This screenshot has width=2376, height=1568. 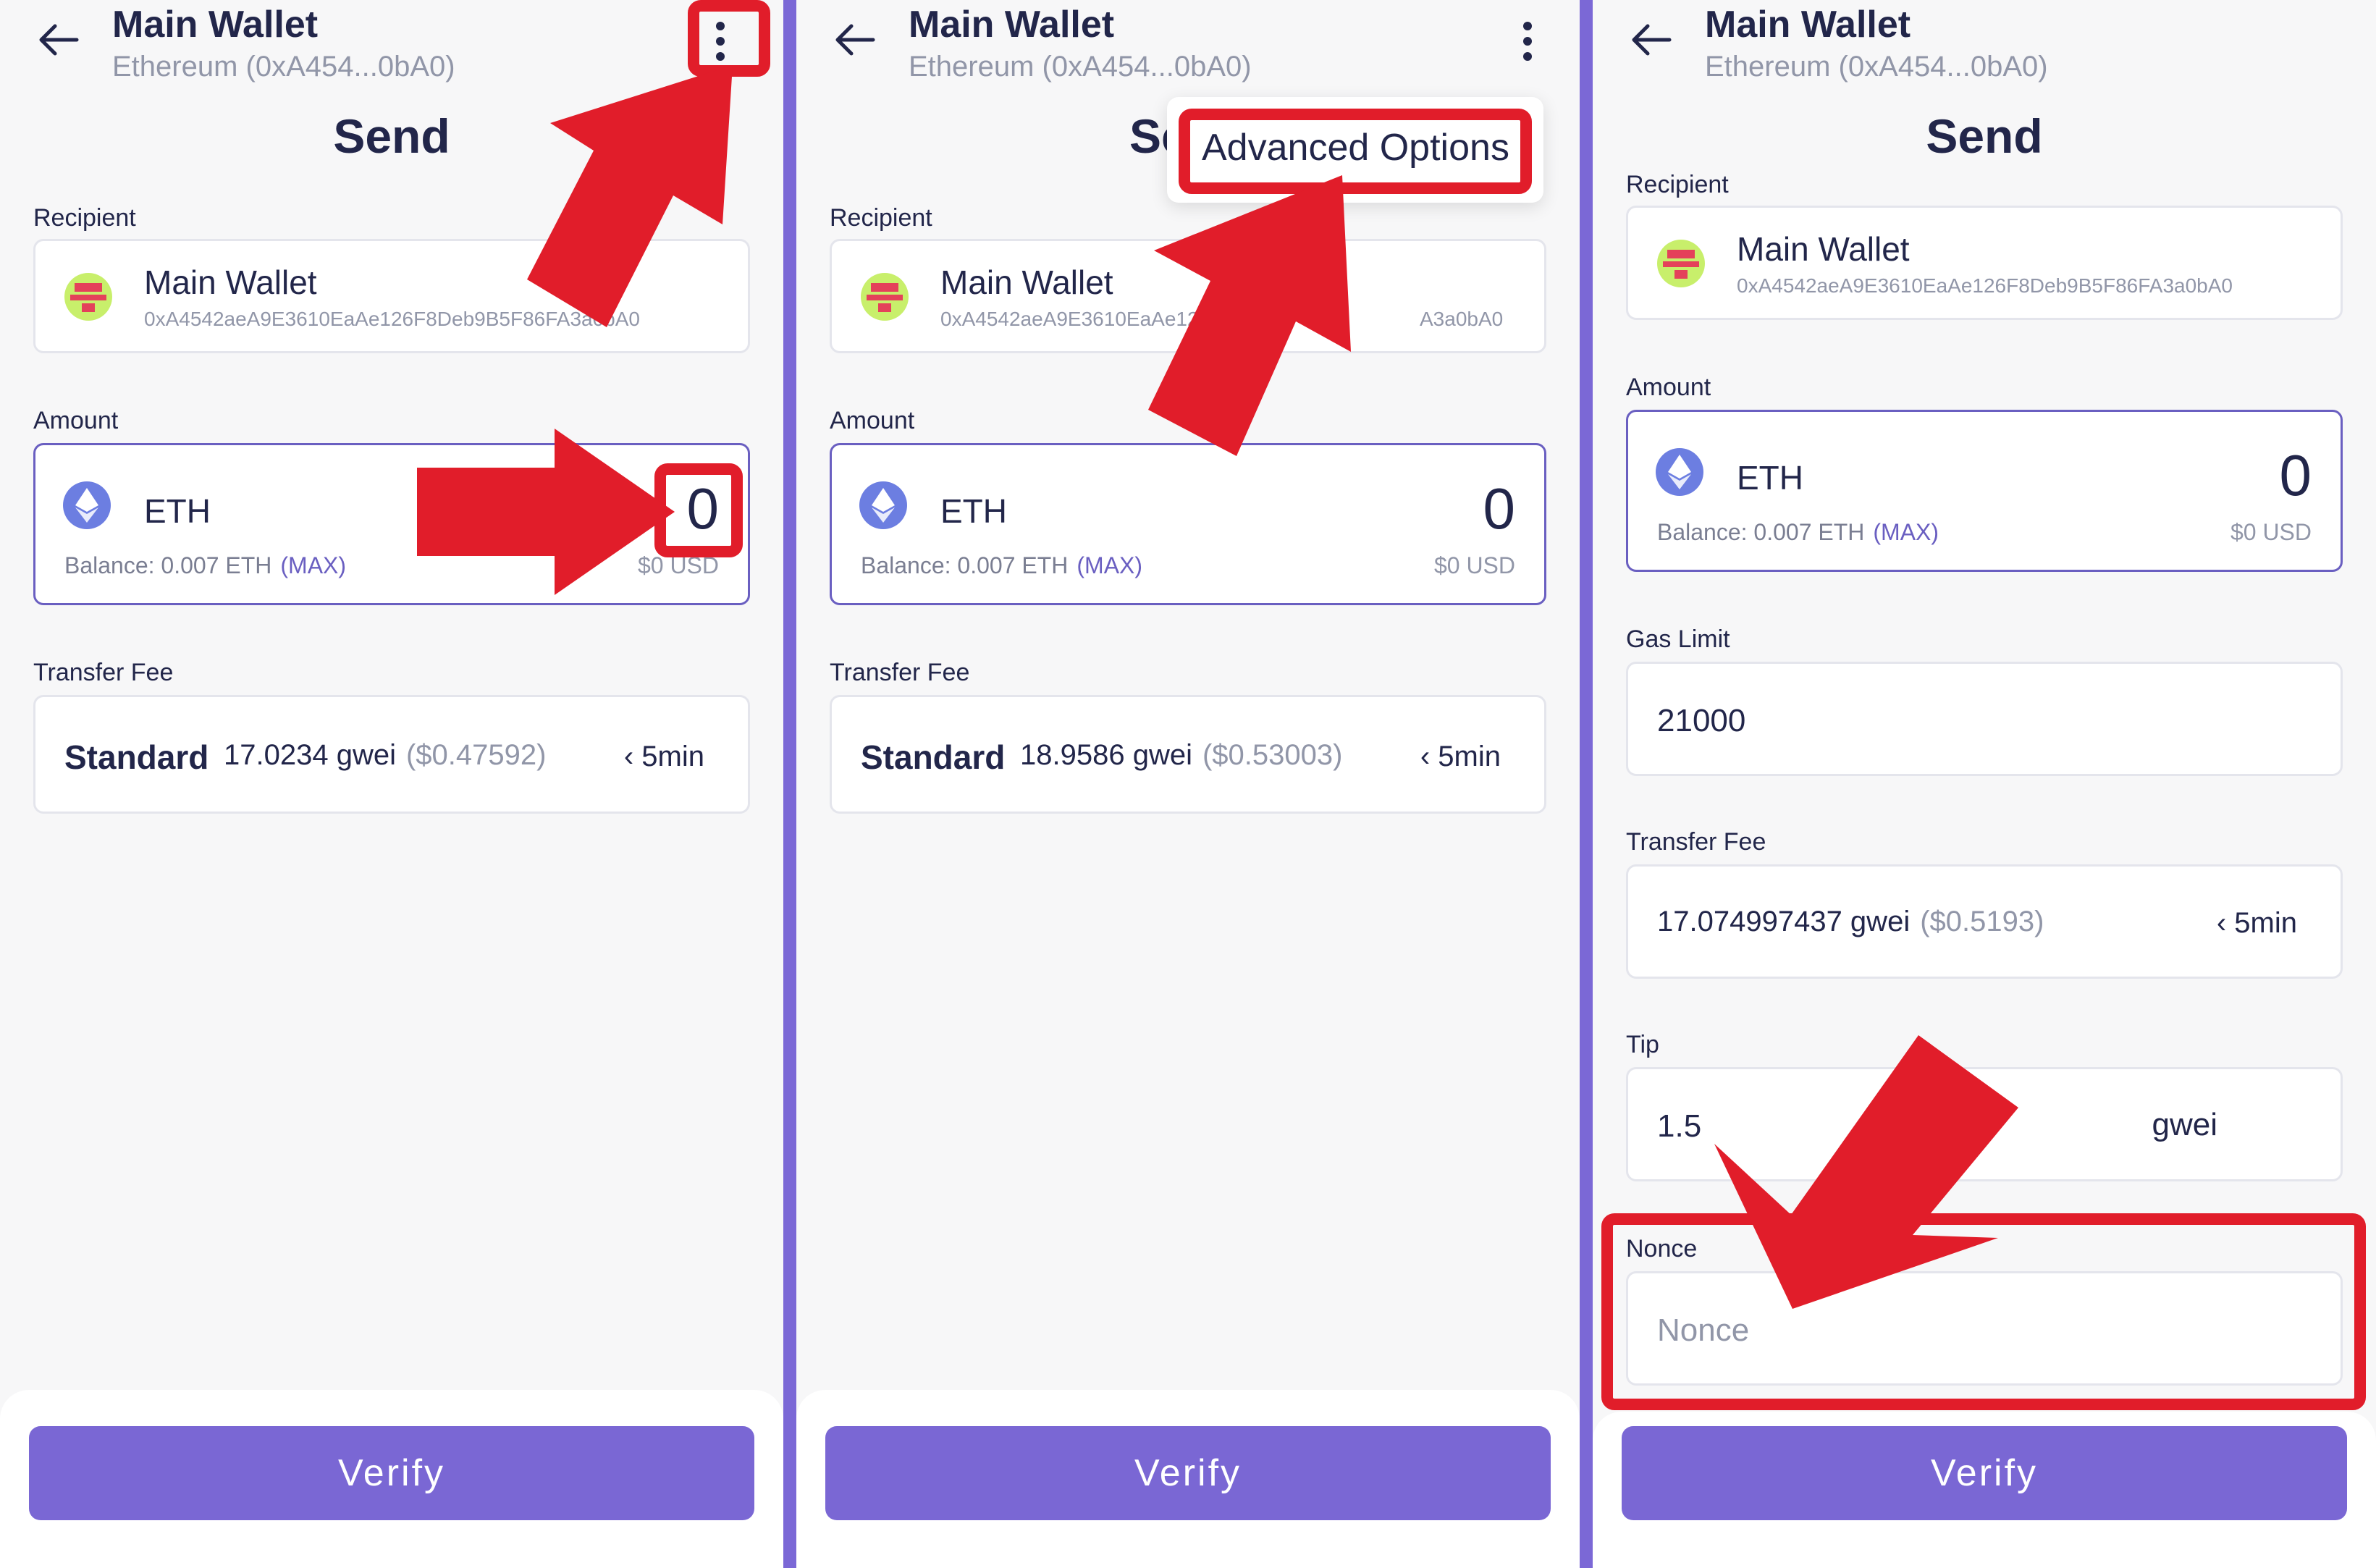 I want to click on fee-gwei: 17.074997437 gwei, so click(x=1784, y=922).